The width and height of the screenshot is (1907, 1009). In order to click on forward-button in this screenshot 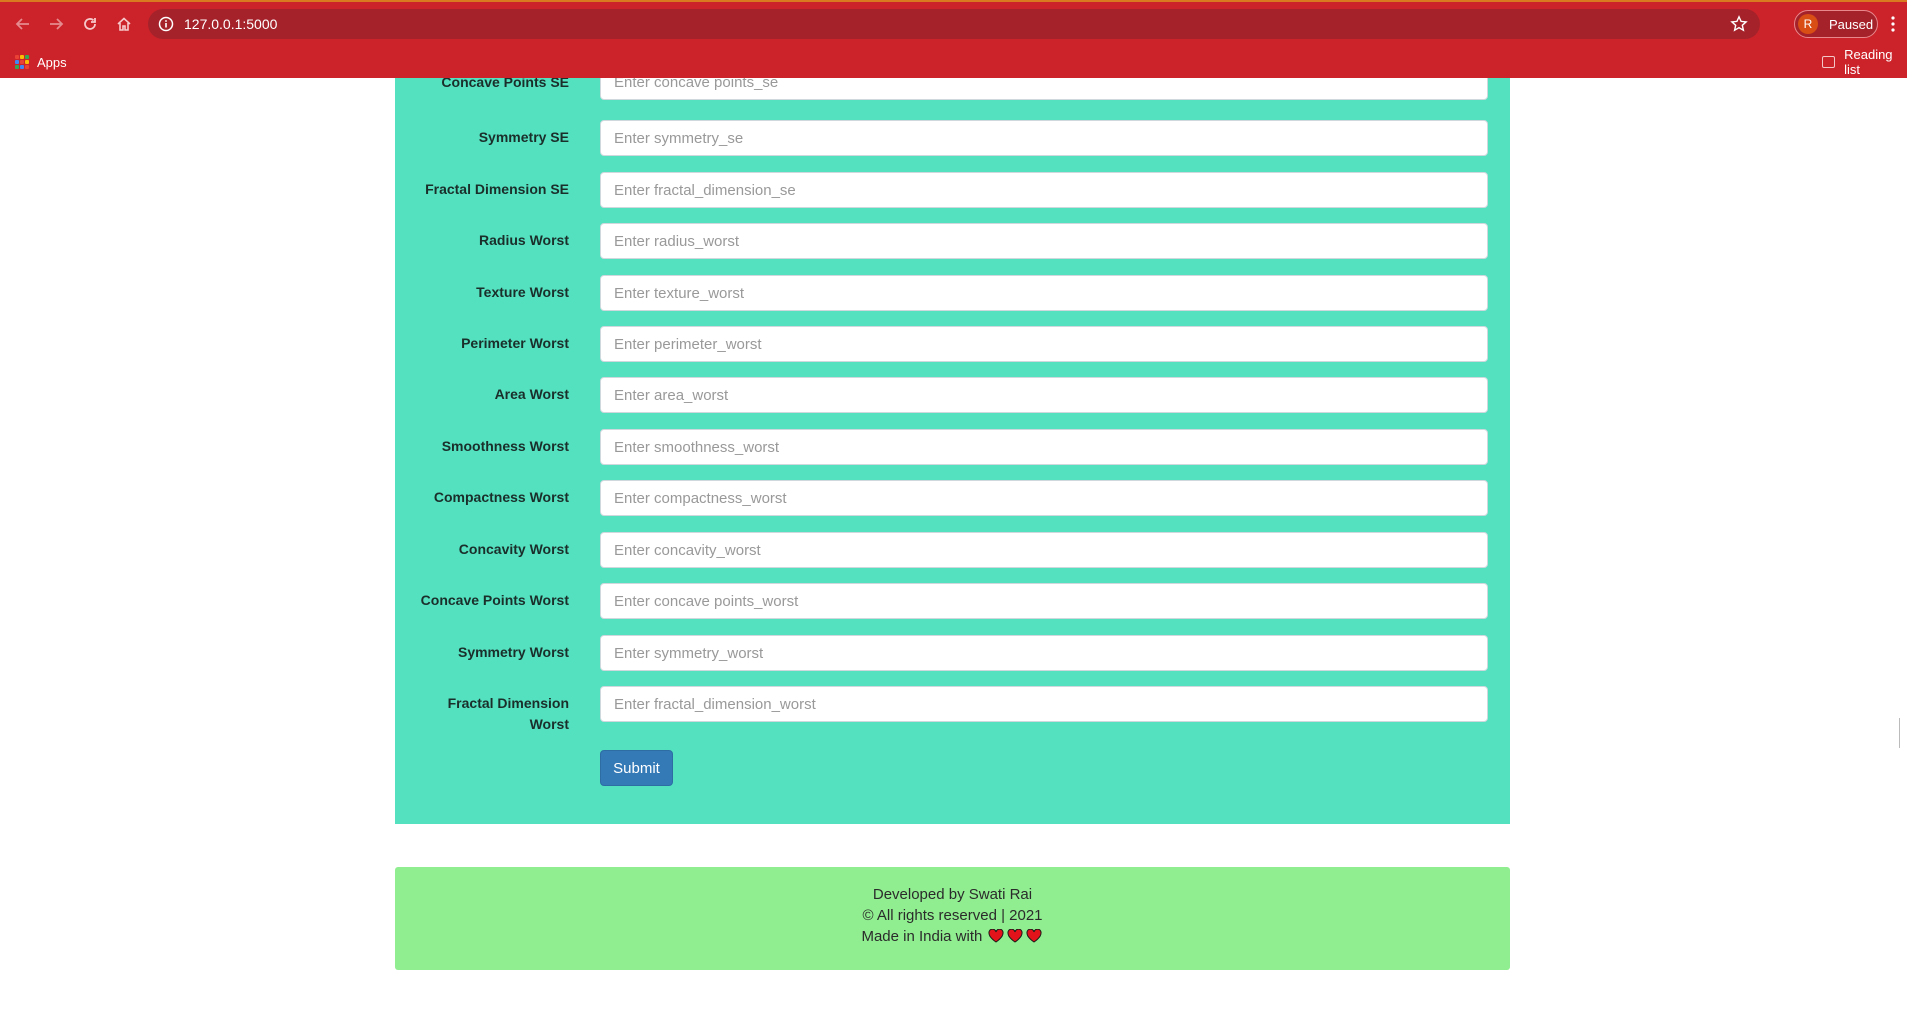, I will do `click(56, 24)`.